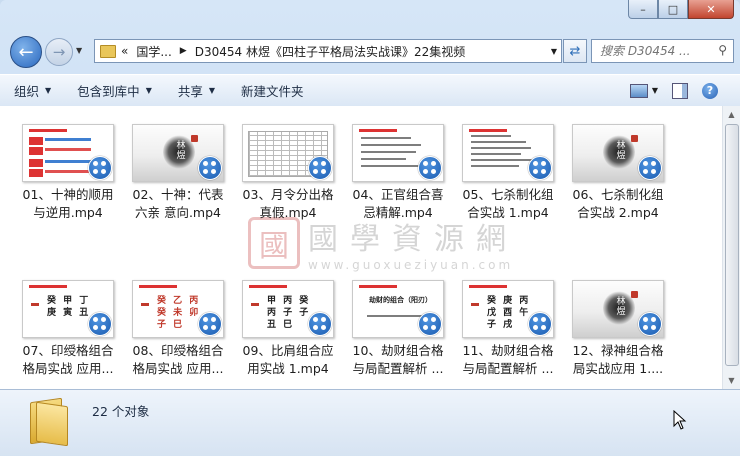 This screenshot has height=456, width=740. I want to click on command-bar: 组织 ▼ 包含到库中 ▼ 共享 ▼ 新建文件夹 ▼ ?, so click(370, 90).